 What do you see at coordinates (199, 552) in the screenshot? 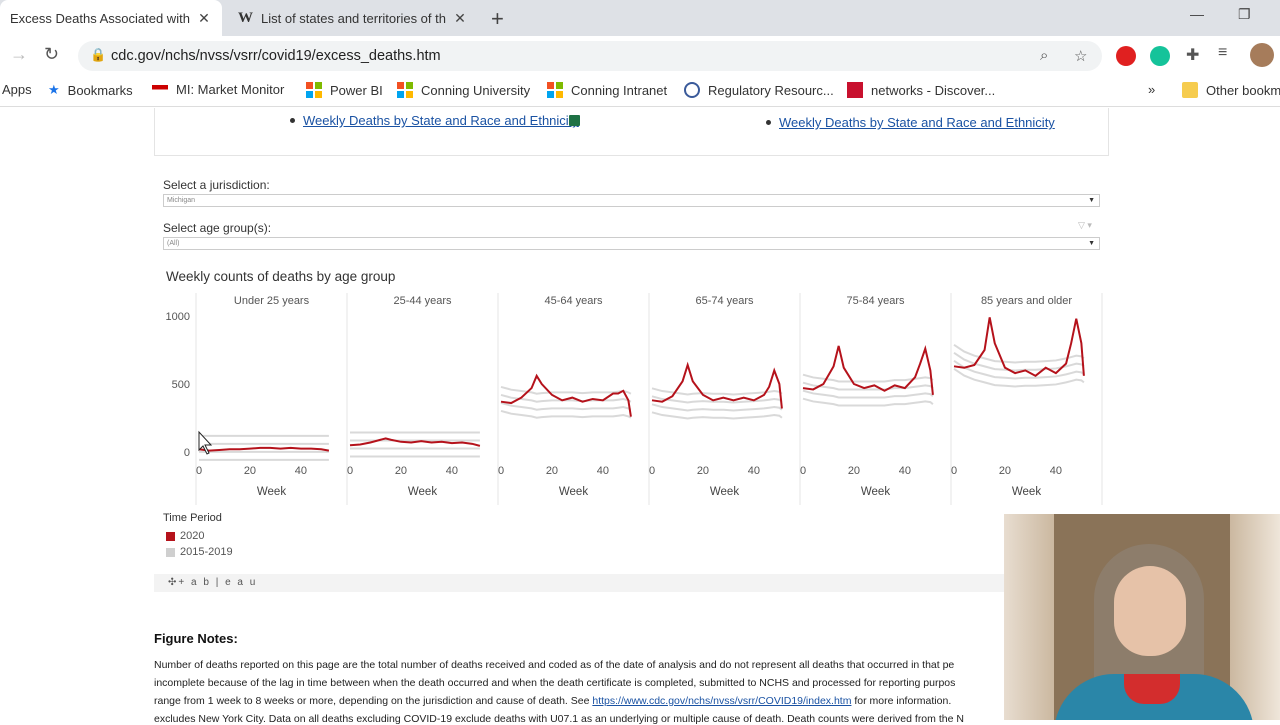
I see `legend-item-baseline: 2015-2019` at bounding box center [199, 552].